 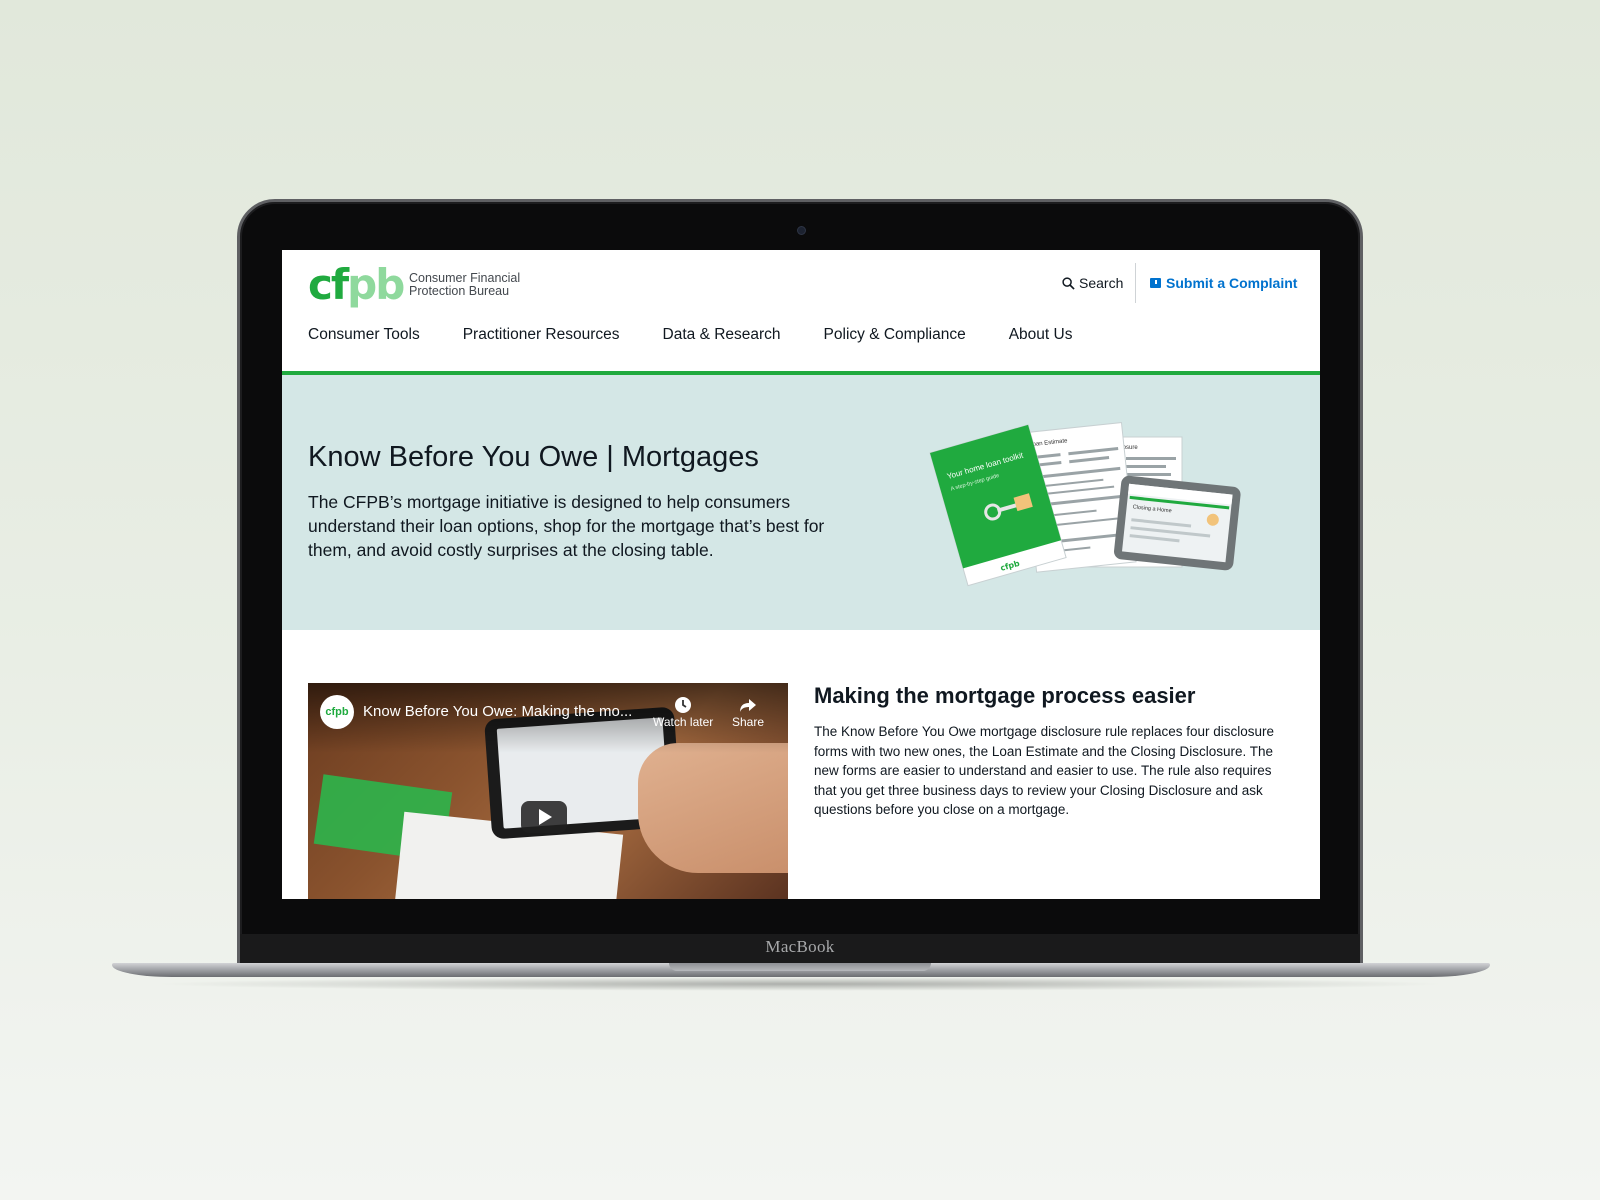 What do you see at coordinates (1068, 283) in the screenshot?
I see `search-icon` at bounding box center [1068, 283].